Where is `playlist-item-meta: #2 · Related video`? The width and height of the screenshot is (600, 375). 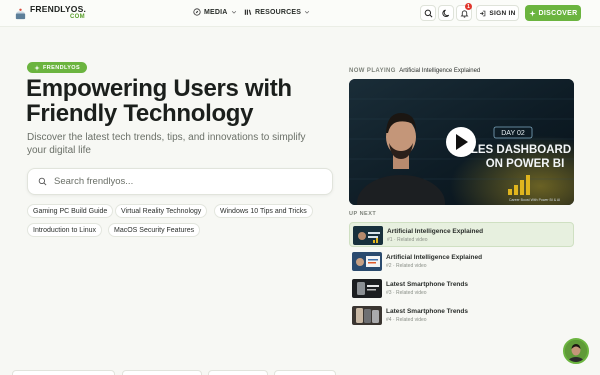 playlist-item-meta: #2 · Related video is located at coordinates (406, 266).